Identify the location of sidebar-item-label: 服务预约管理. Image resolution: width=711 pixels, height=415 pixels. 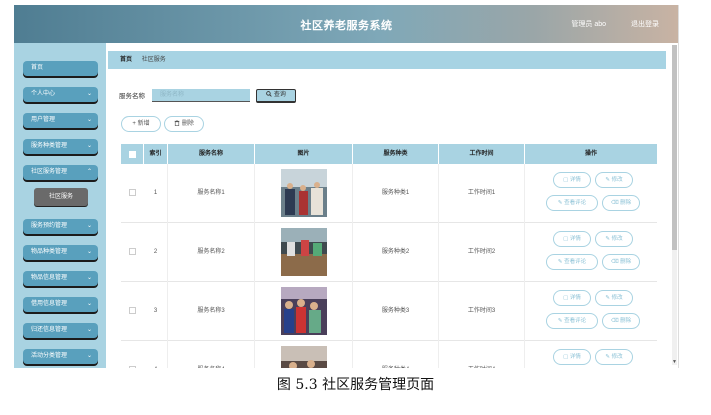
(49, 226).